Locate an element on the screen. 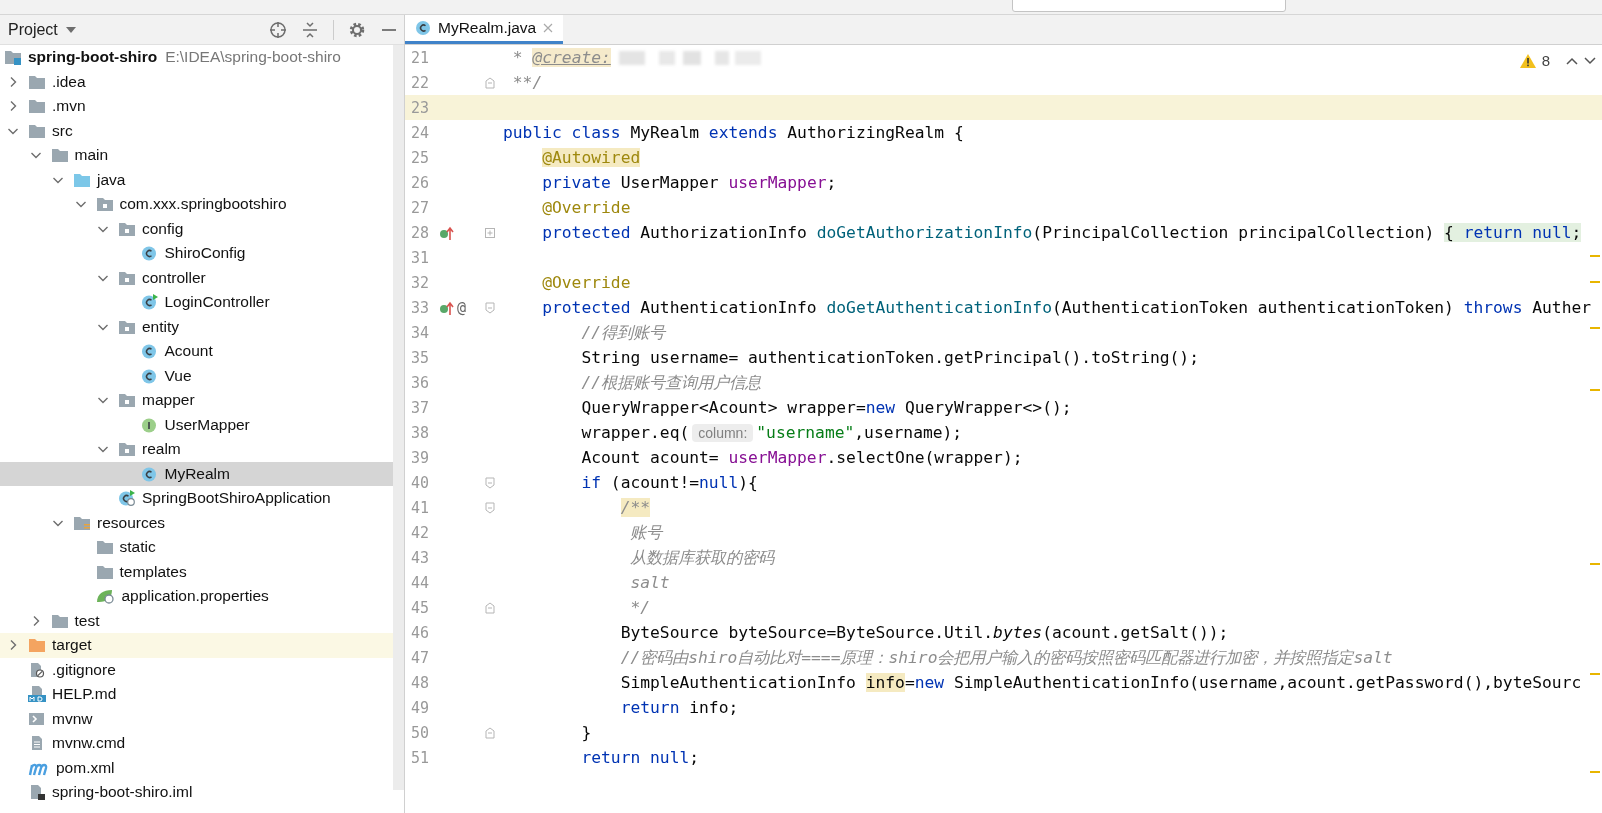 This screenshot has height=813, width=1602. leaf-gear-icon is located at coordinates (105, 596).